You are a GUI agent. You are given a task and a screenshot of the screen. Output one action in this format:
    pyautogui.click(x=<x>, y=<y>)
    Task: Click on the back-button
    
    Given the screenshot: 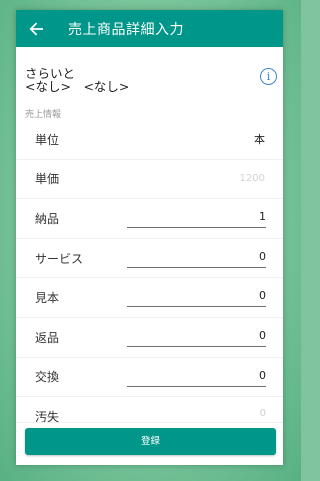 What is the action you would take?
    pyautogui.click(x=36, y=28)
    